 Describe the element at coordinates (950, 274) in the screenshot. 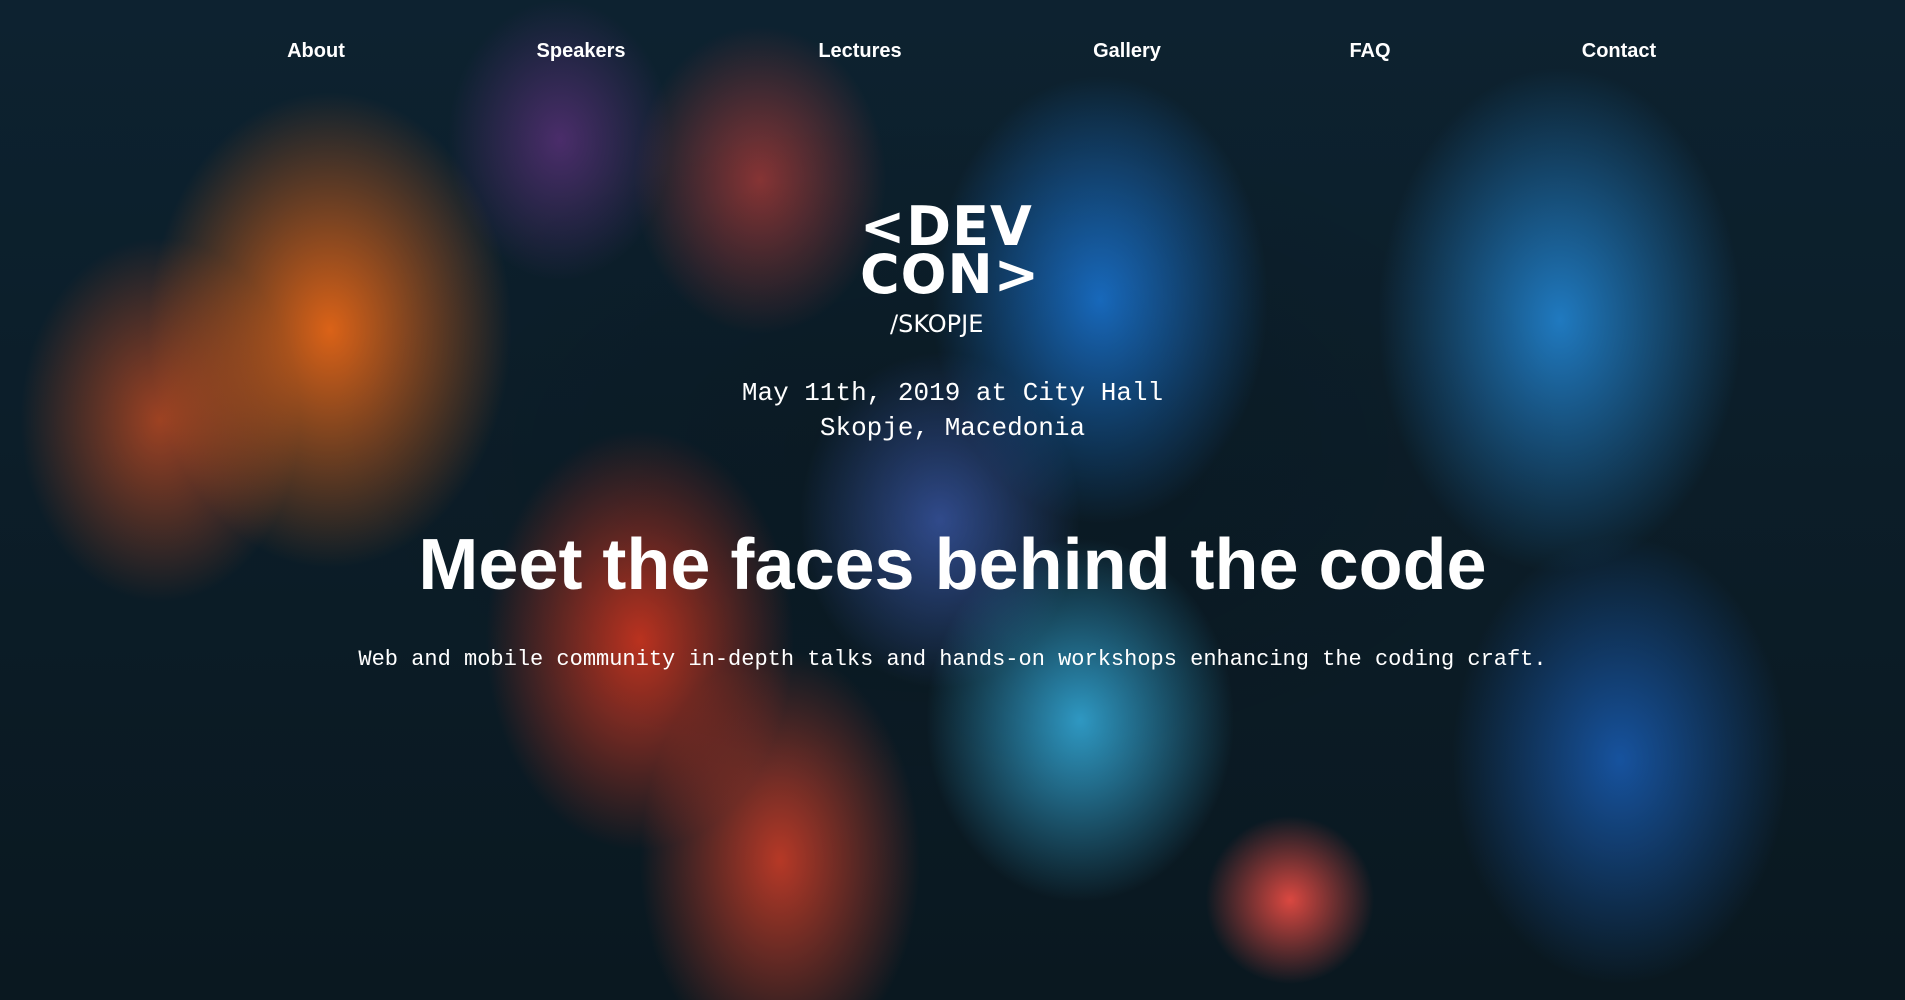

I see `logo-line-con: CON>` at that location.